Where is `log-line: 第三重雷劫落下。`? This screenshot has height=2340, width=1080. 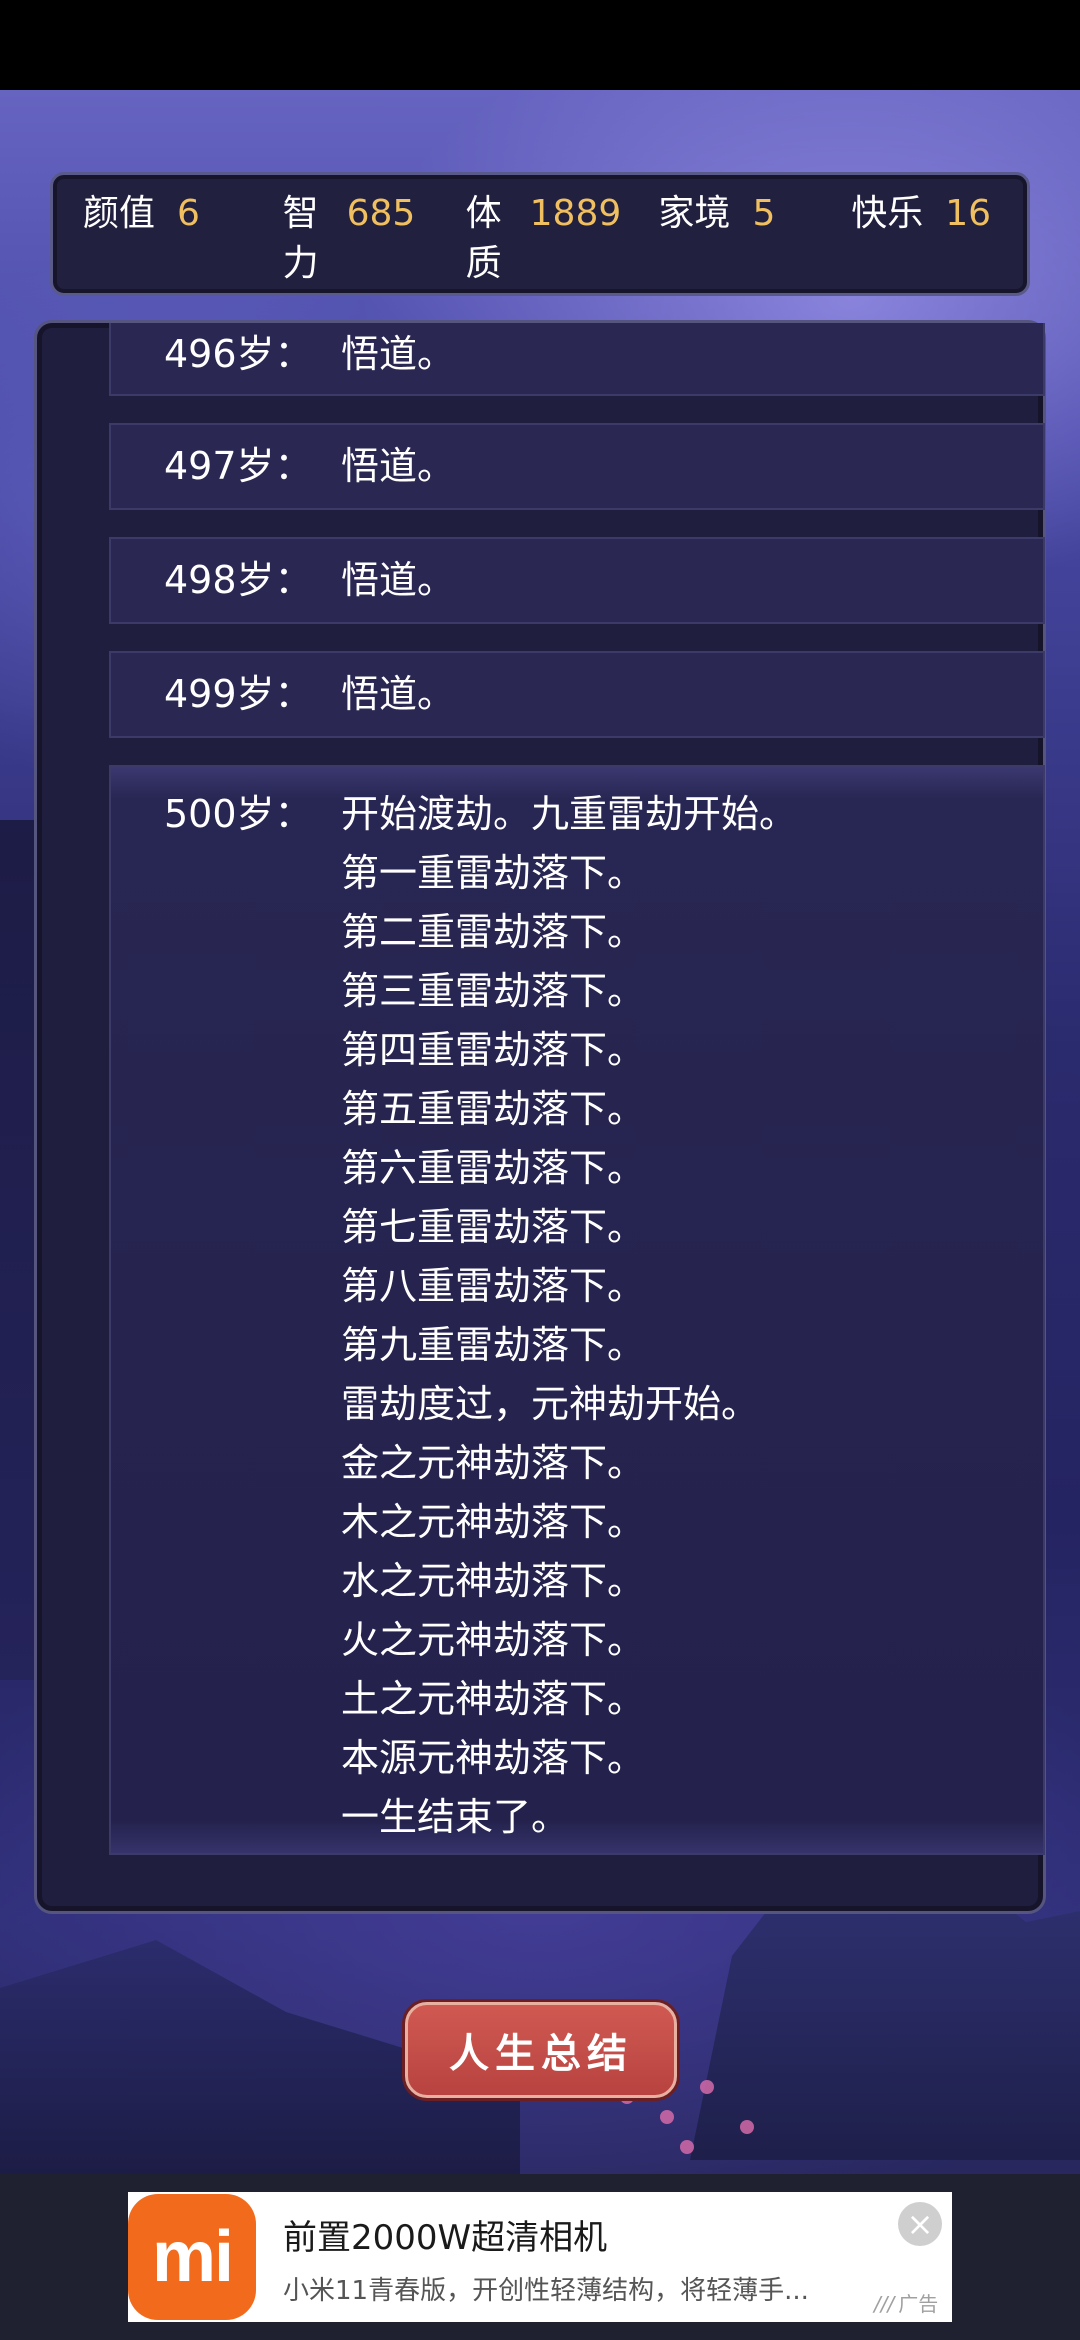
log-line: 第三重雷劫落下。 is located at coordinates (493, 991).